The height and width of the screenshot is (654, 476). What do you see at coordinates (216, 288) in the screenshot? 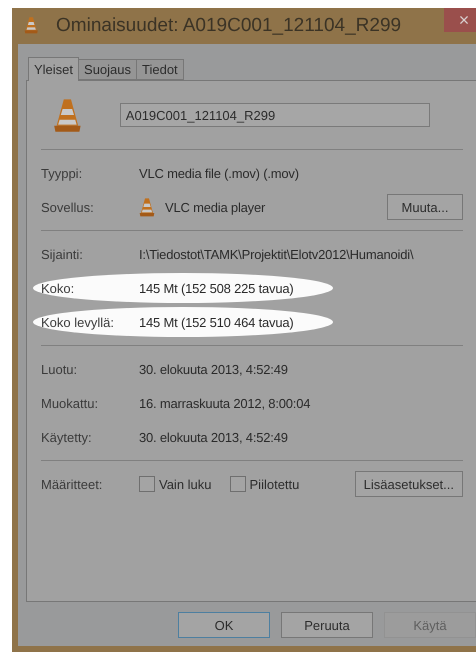
I see `field-value: 145 Mt (152 508 225 tavua)` at bounding box center [216, 288].